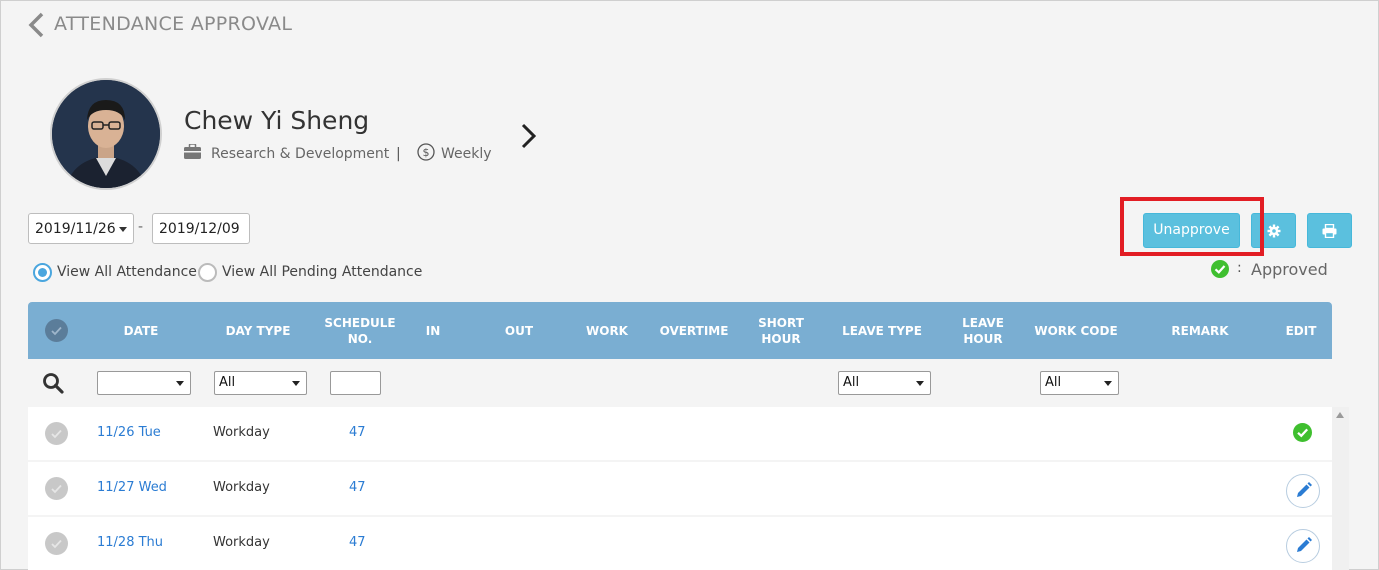 The width and height of the screenshot is (1379, 570). Describe the element at coordinates (360, 330) in the screenshot. I see `column-header-schedule-no: SCHEDULE NO.` at that location.